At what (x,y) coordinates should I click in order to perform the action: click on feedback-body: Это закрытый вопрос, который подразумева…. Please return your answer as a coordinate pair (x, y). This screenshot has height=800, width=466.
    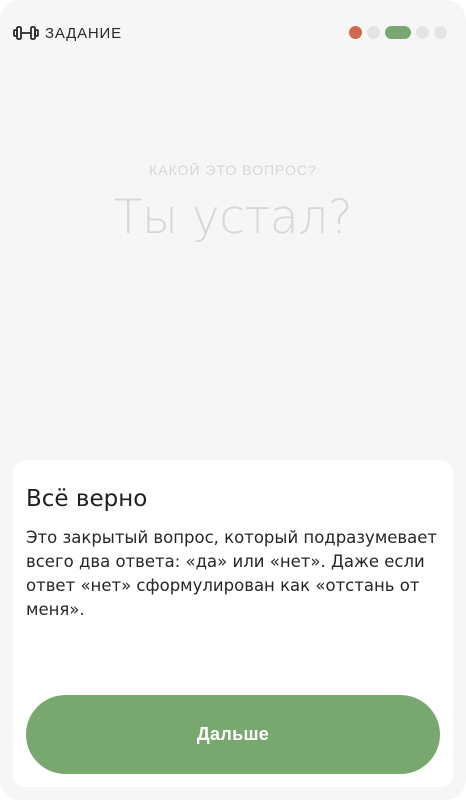
    Looking at the image, I should click on (232, 573).